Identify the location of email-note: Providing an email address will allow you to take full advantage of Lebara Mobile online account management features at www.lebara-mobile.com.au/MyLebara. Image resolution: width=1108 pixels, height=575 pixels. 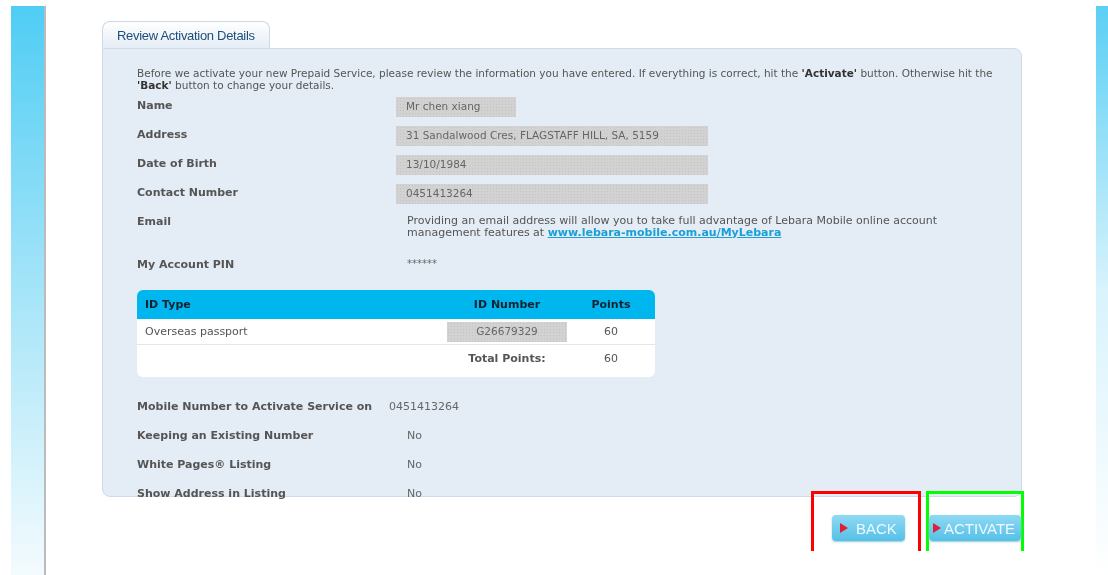
(672, 227).